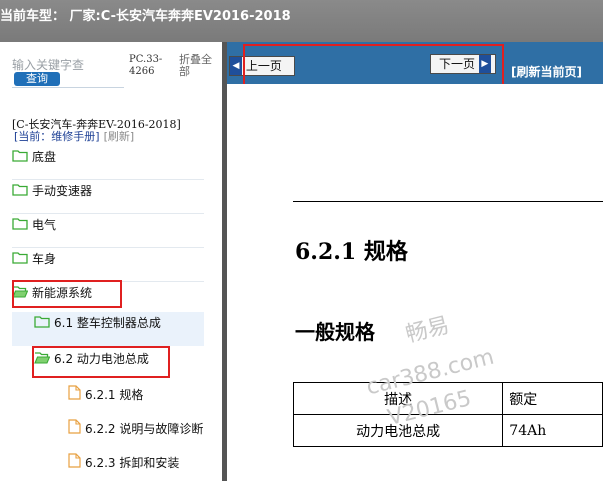  What do you see at coordinates (301, 21) in the screenshot?
I see `title-bar: 当前车型： 厂家:C-长安汽车奔奔EV2016-2018` at bounding box center [301, 21].